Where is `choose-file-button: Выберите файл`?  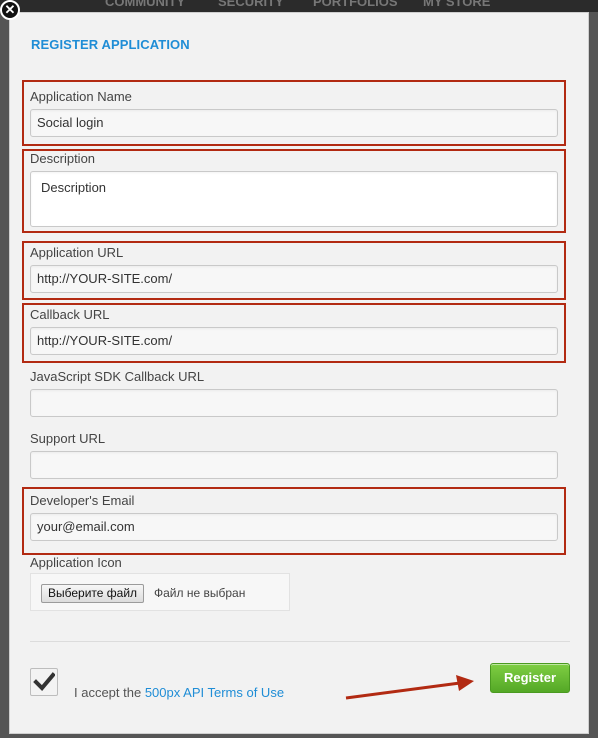
choose-file-button: Выберите файл is located at coordinates (93, 593).